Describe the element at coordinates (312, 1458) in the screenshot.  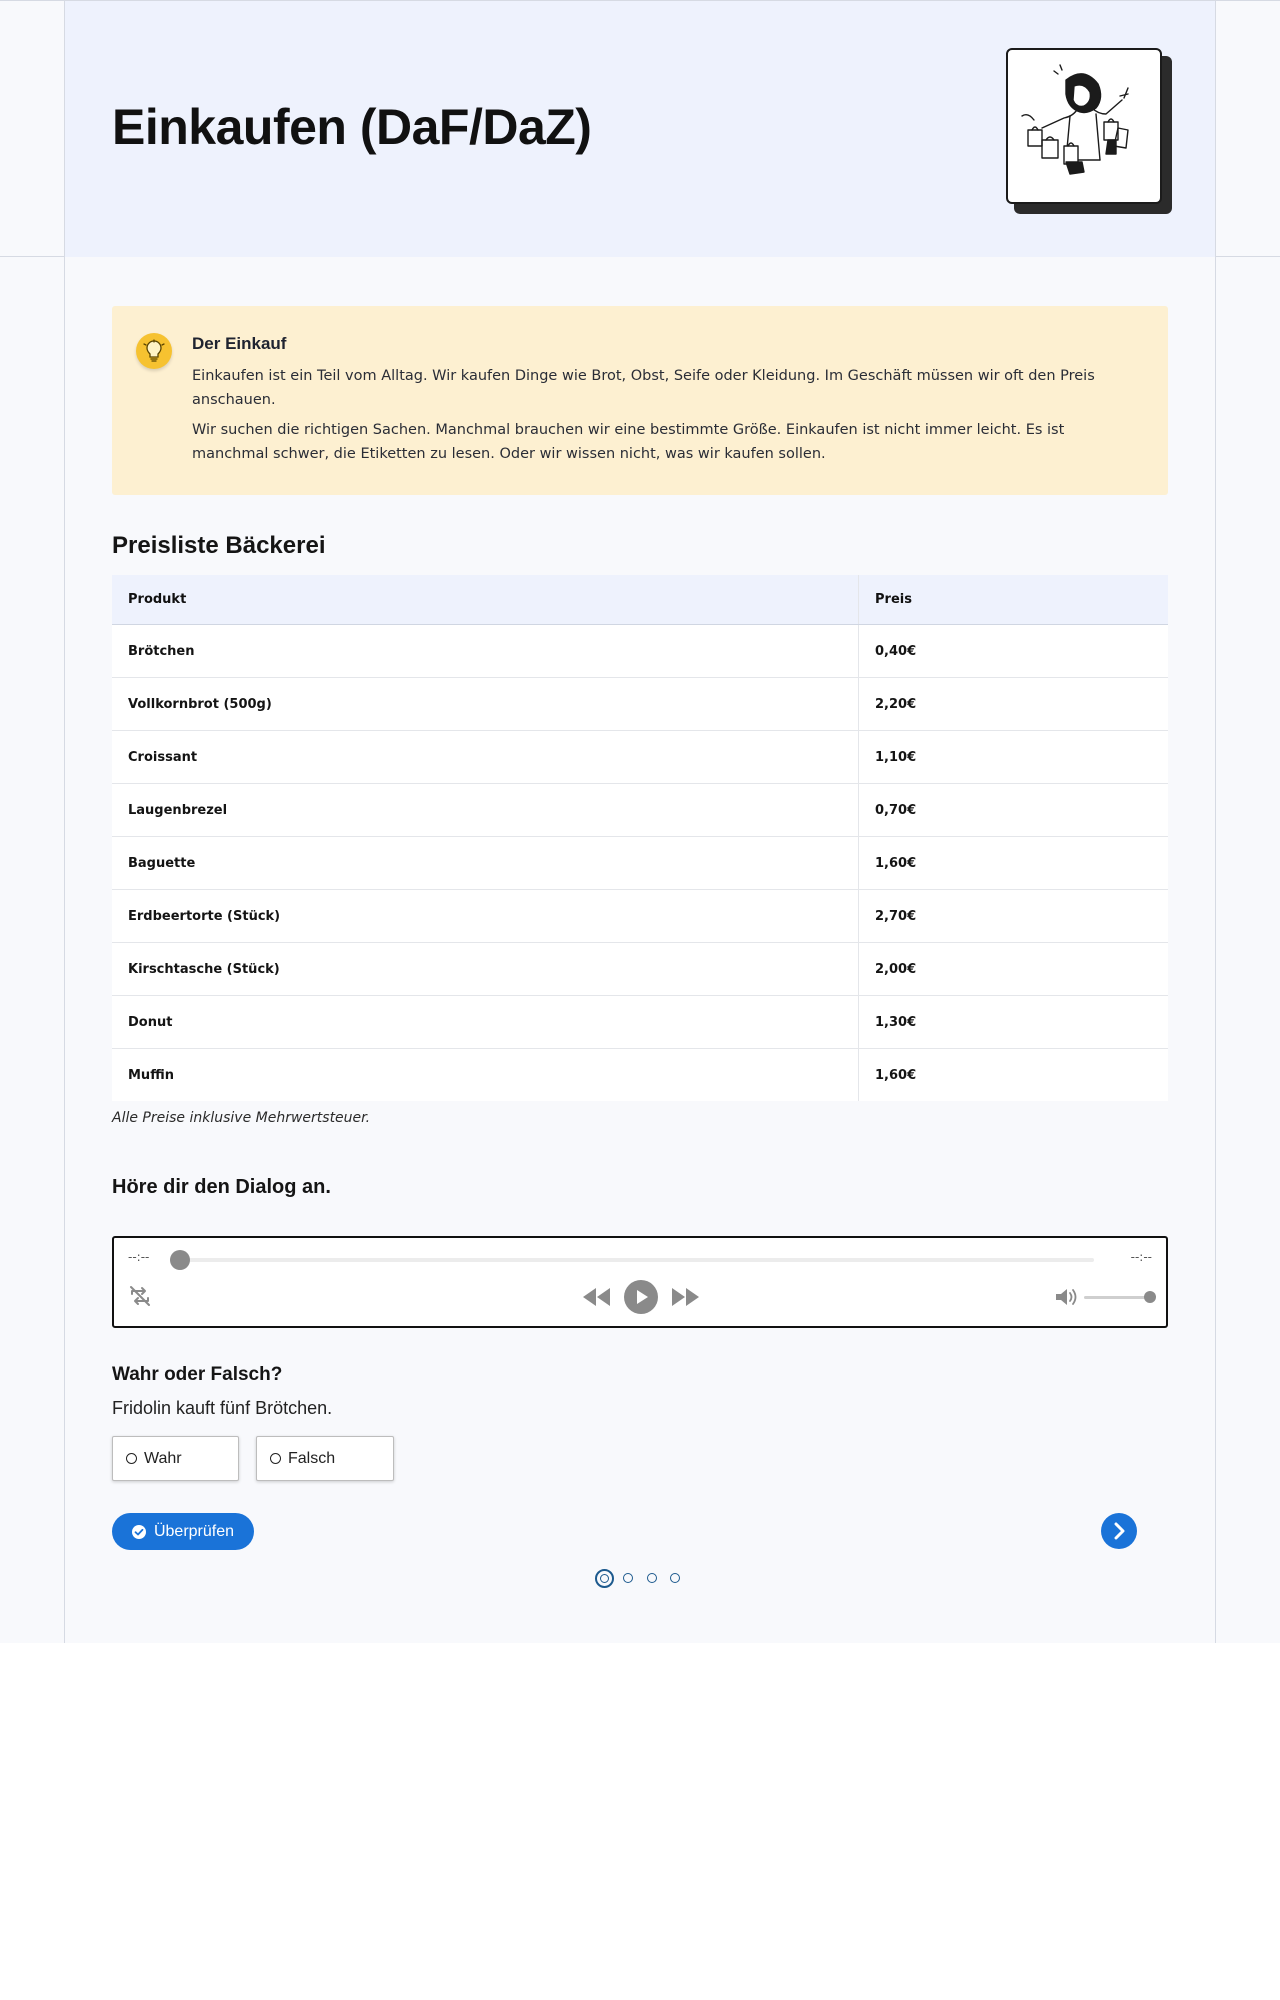
I see `option-label: Falsch` at that location.